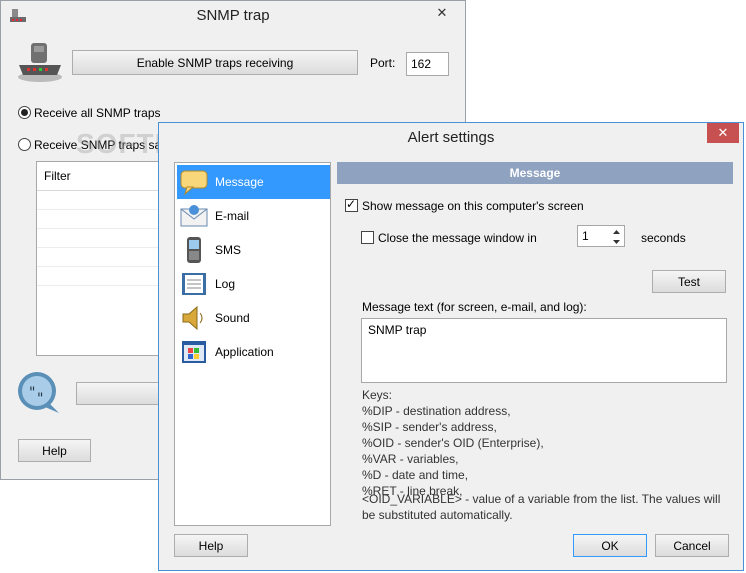 Image resolution: width=746 pixels, height=573 pixels. What do you see at coordinates (410, 459) in the screenshot?
I see `keys-line: %VAR - variables,` at bounding box center [410, 459].